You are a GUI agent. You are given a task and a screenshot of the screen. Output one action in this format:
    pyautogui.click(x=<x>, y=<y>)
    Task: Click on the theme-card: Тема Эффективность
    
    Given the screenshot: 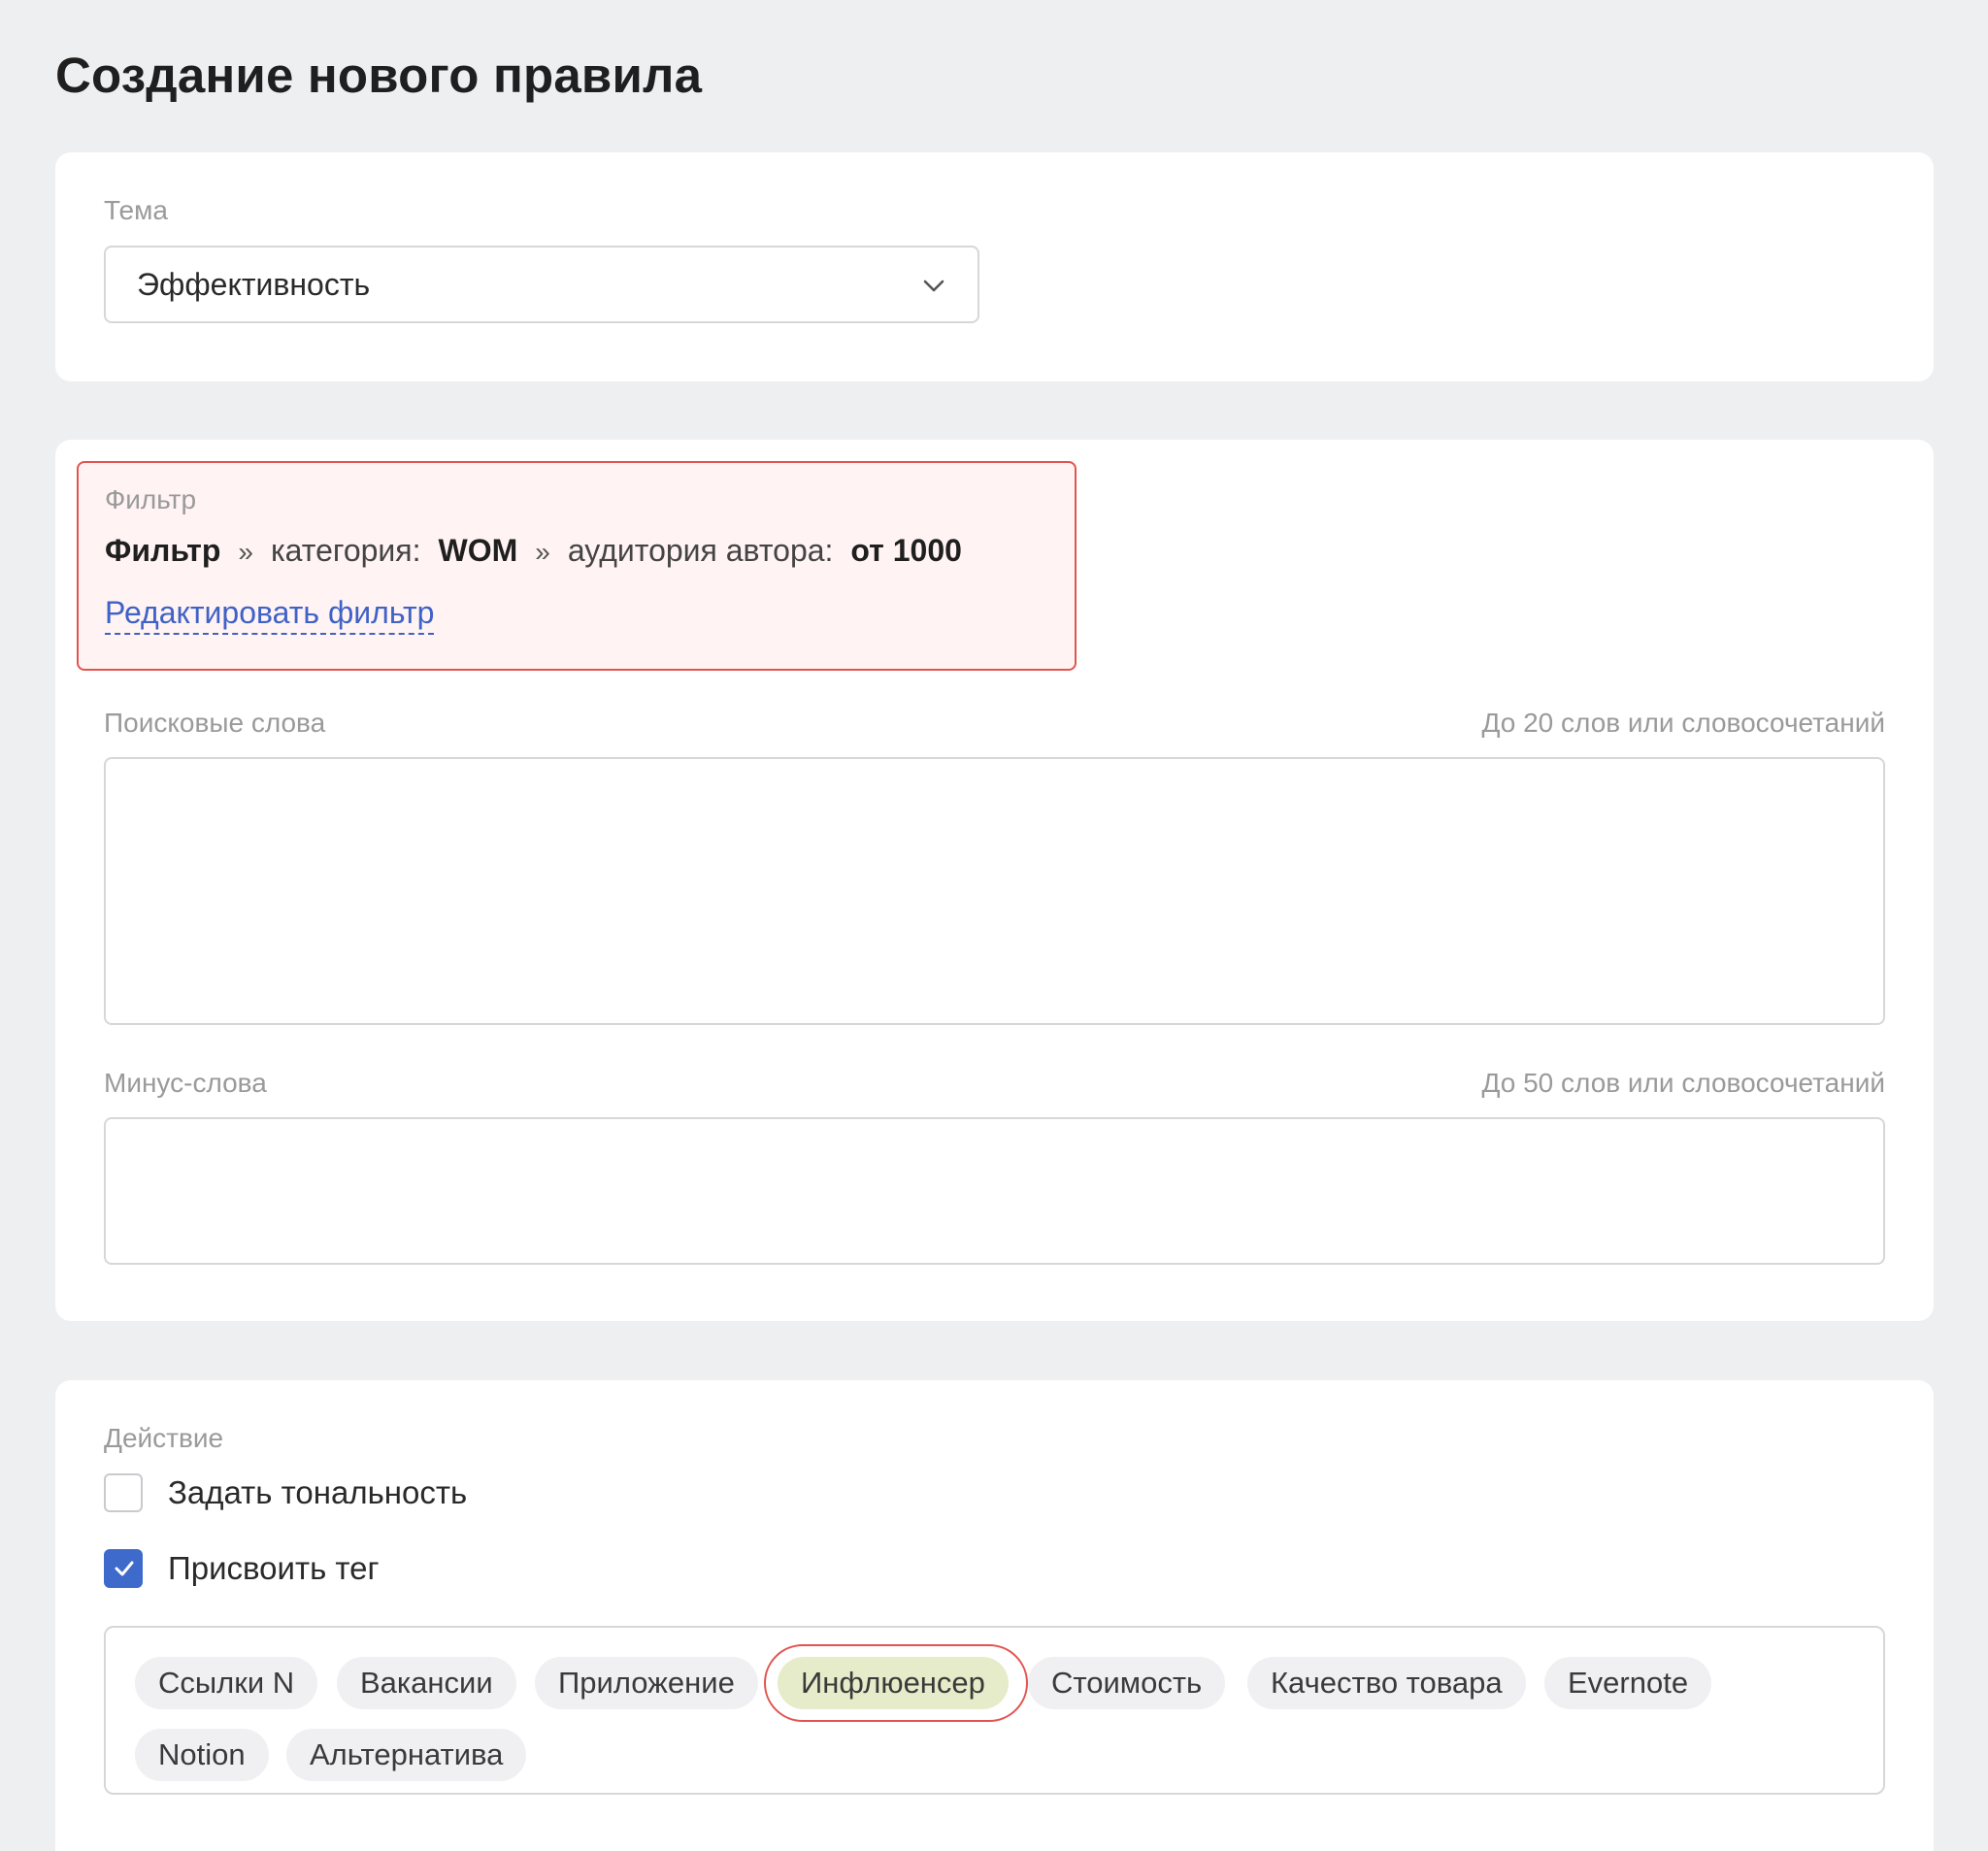 What is the action you would take?
    pyautogui.click(x=995, y=266)
    